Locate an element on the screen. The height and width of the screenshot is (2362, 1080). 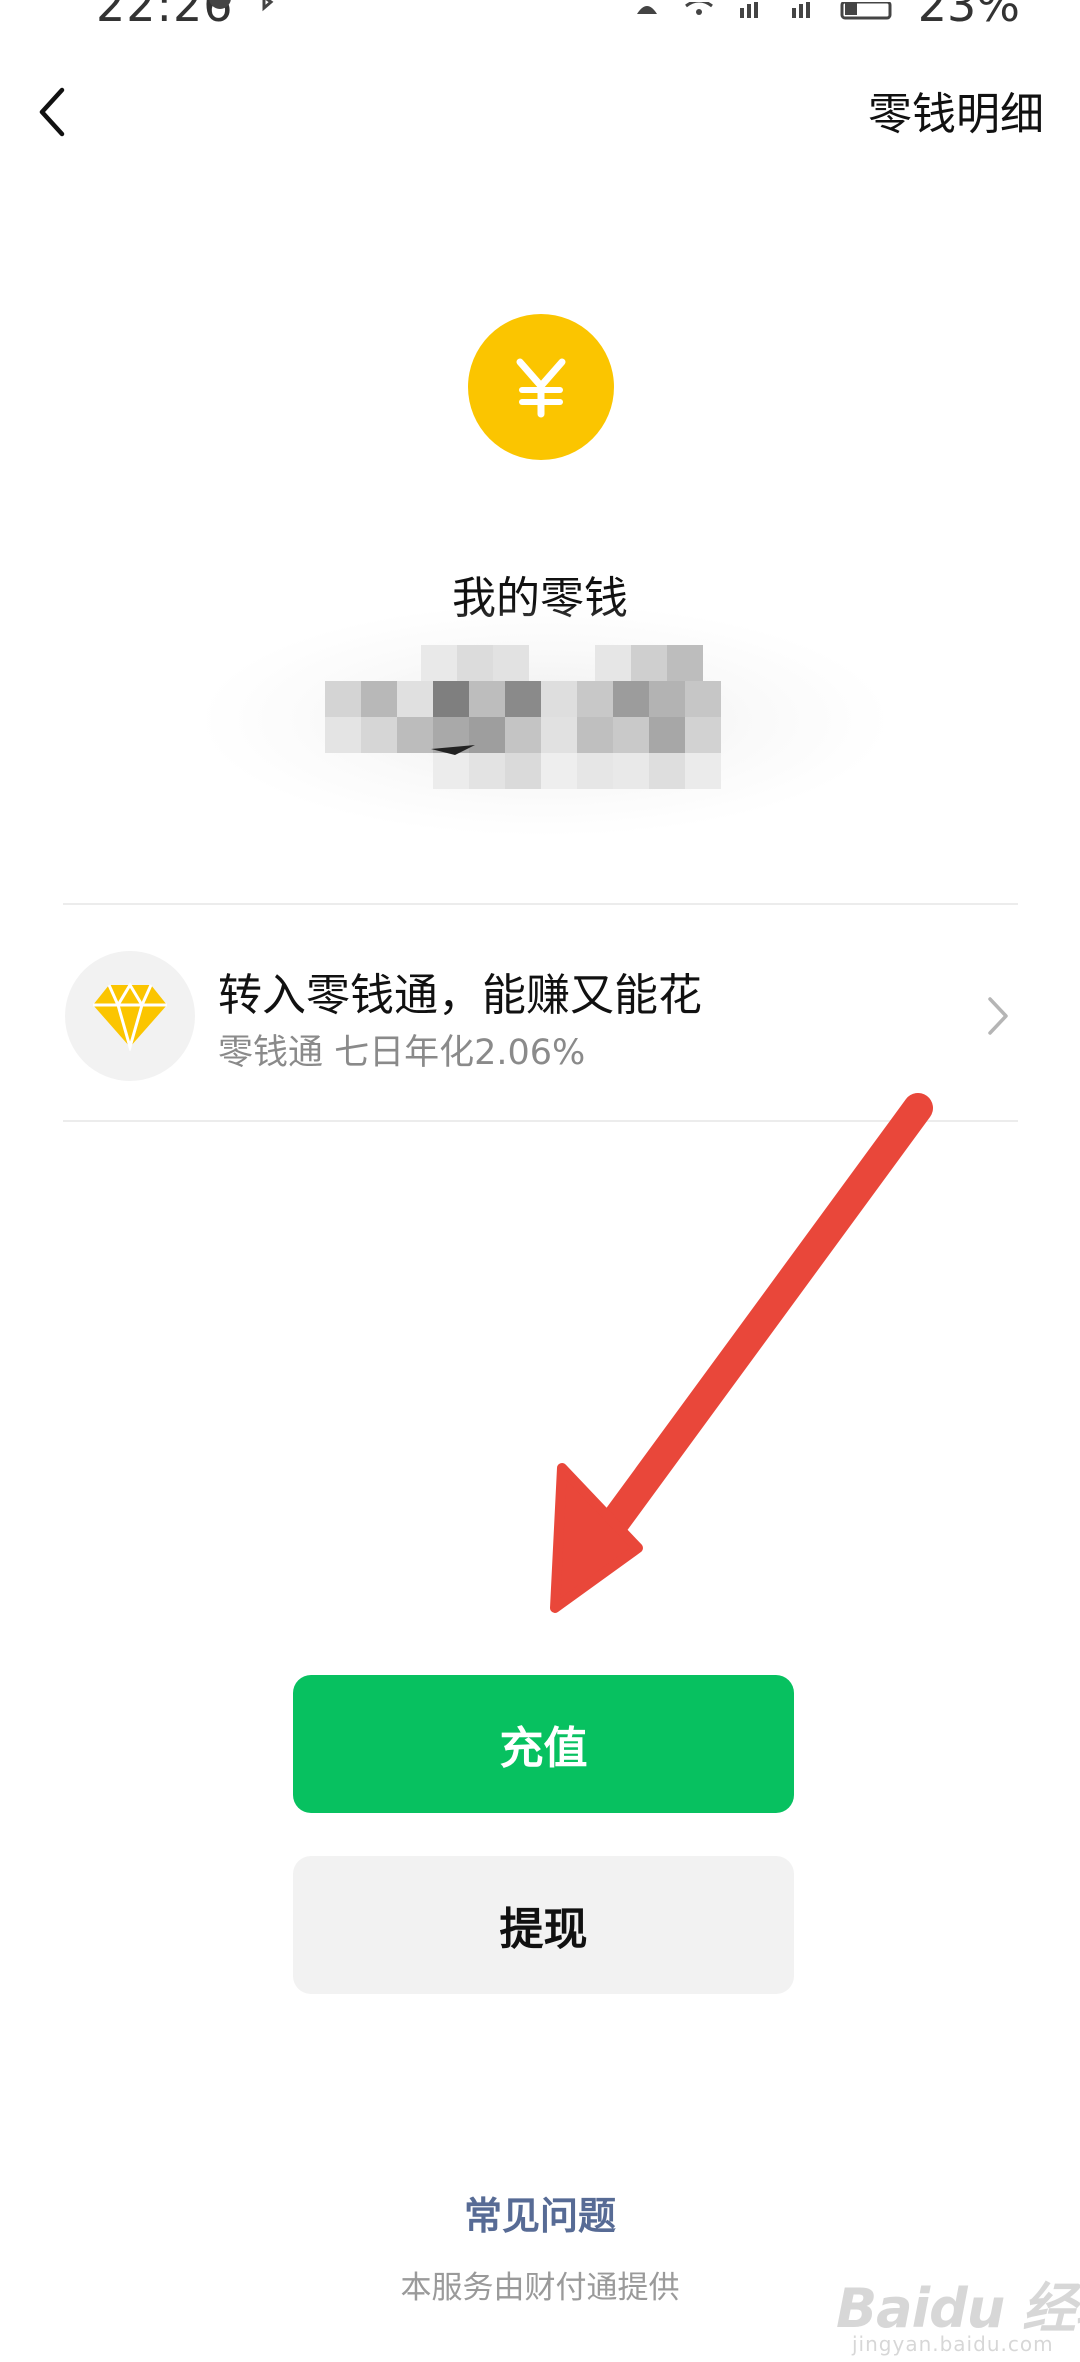
pixelation-mosaic is located at coordinates (523, 717).